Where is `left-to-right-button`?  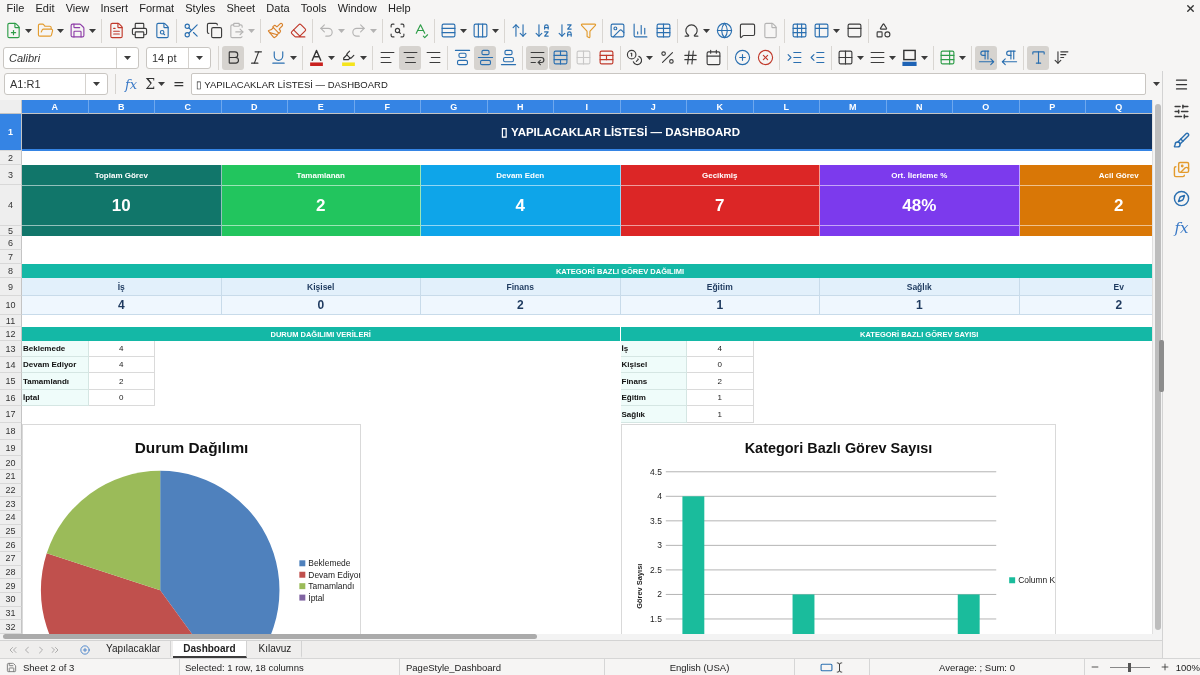 left-to-right-button is located at coordinates (986, 57).